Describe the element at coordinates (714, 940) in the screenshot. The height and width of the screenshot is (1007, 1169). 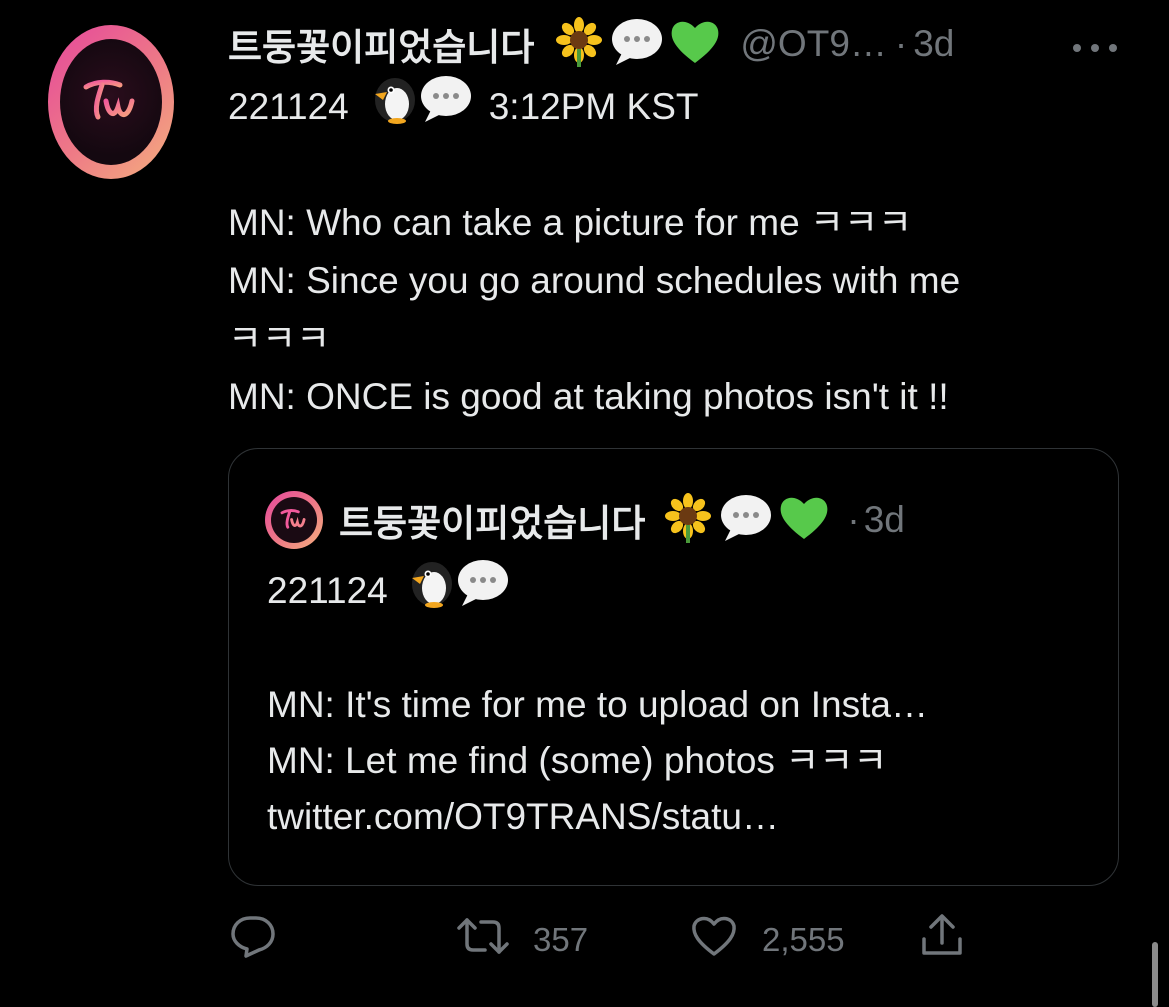
I see `heart-icon` at that location.